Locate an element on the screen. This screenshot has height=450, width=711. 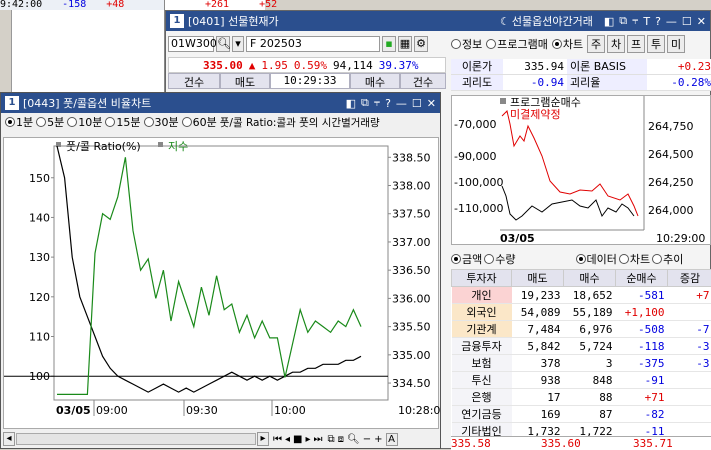
chart-toggle-icon: ▪ is located at coordinates (389, 44).